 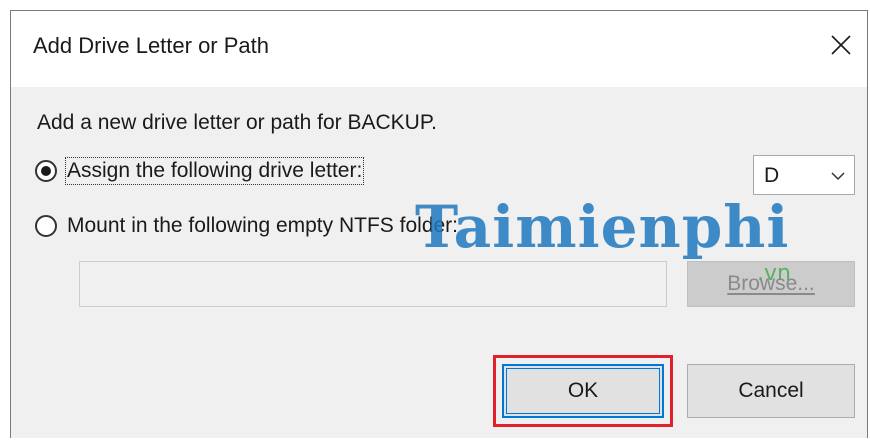 I want to click on assign-letter-radio, so click(x=46, y=171).